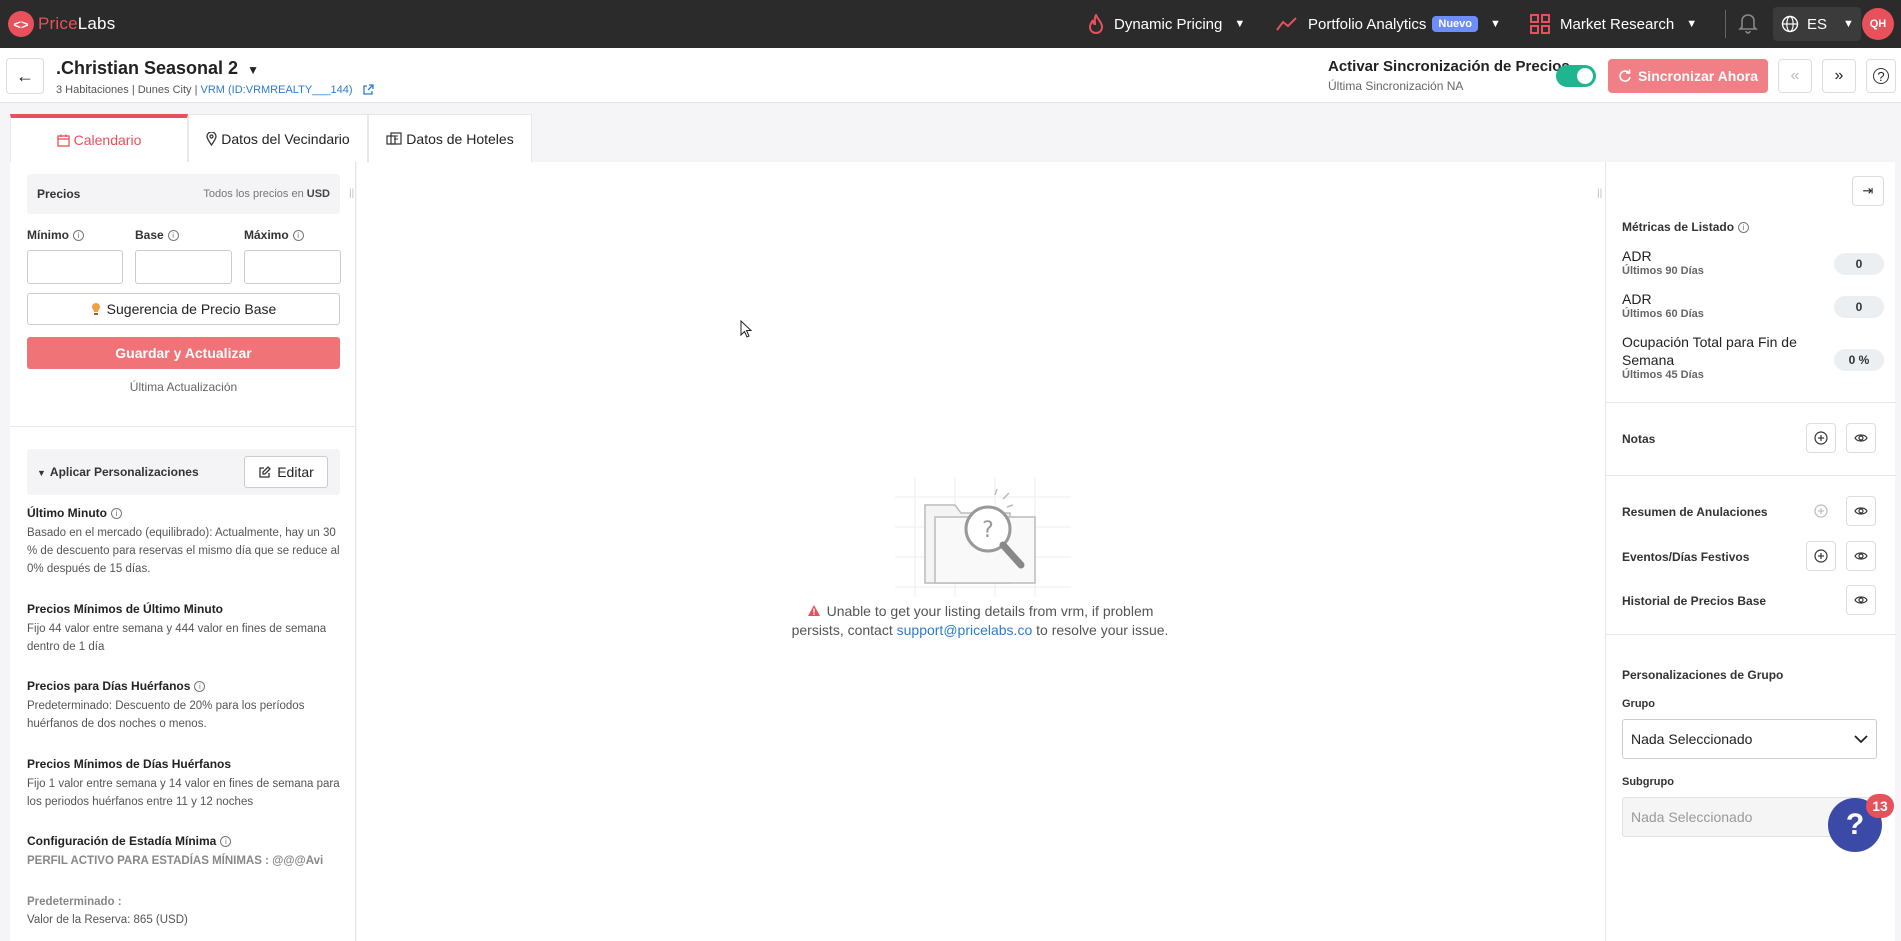 This screenshot has width=1901, height=941. I want to click on view-events-button, so click(1861, 556).